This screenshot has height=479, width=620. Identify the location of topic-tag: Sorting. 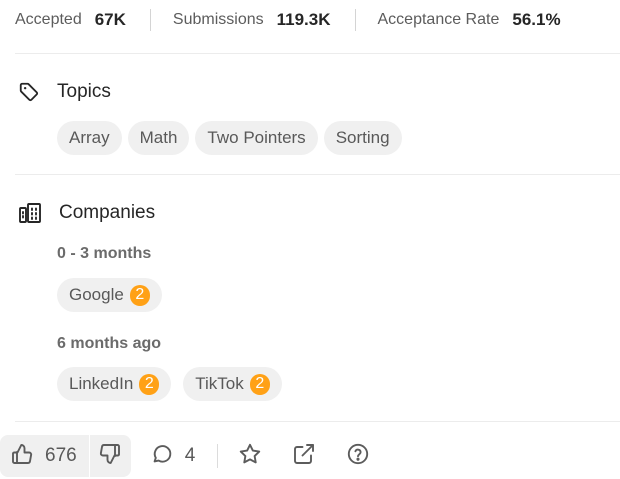
(362, 138).